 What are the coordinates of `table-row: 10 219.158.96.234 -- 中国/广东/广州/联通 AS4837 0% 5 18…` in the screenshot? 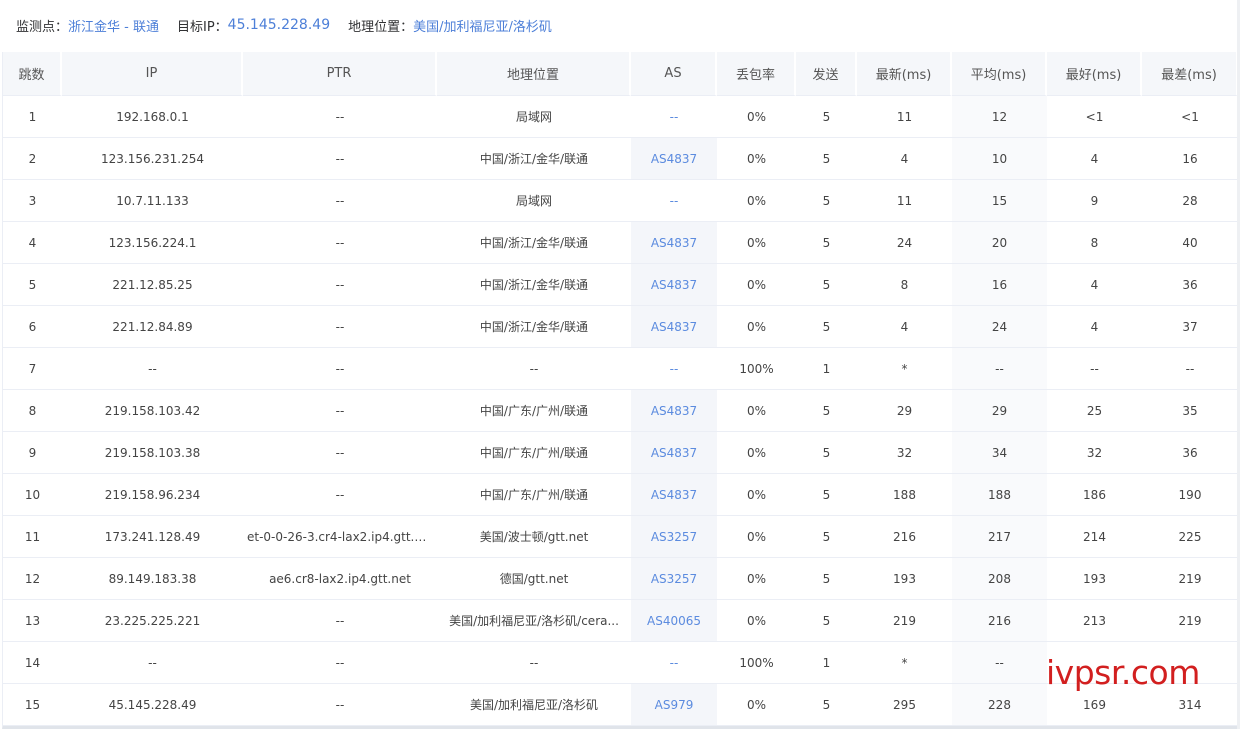 It's located at (620, 495).